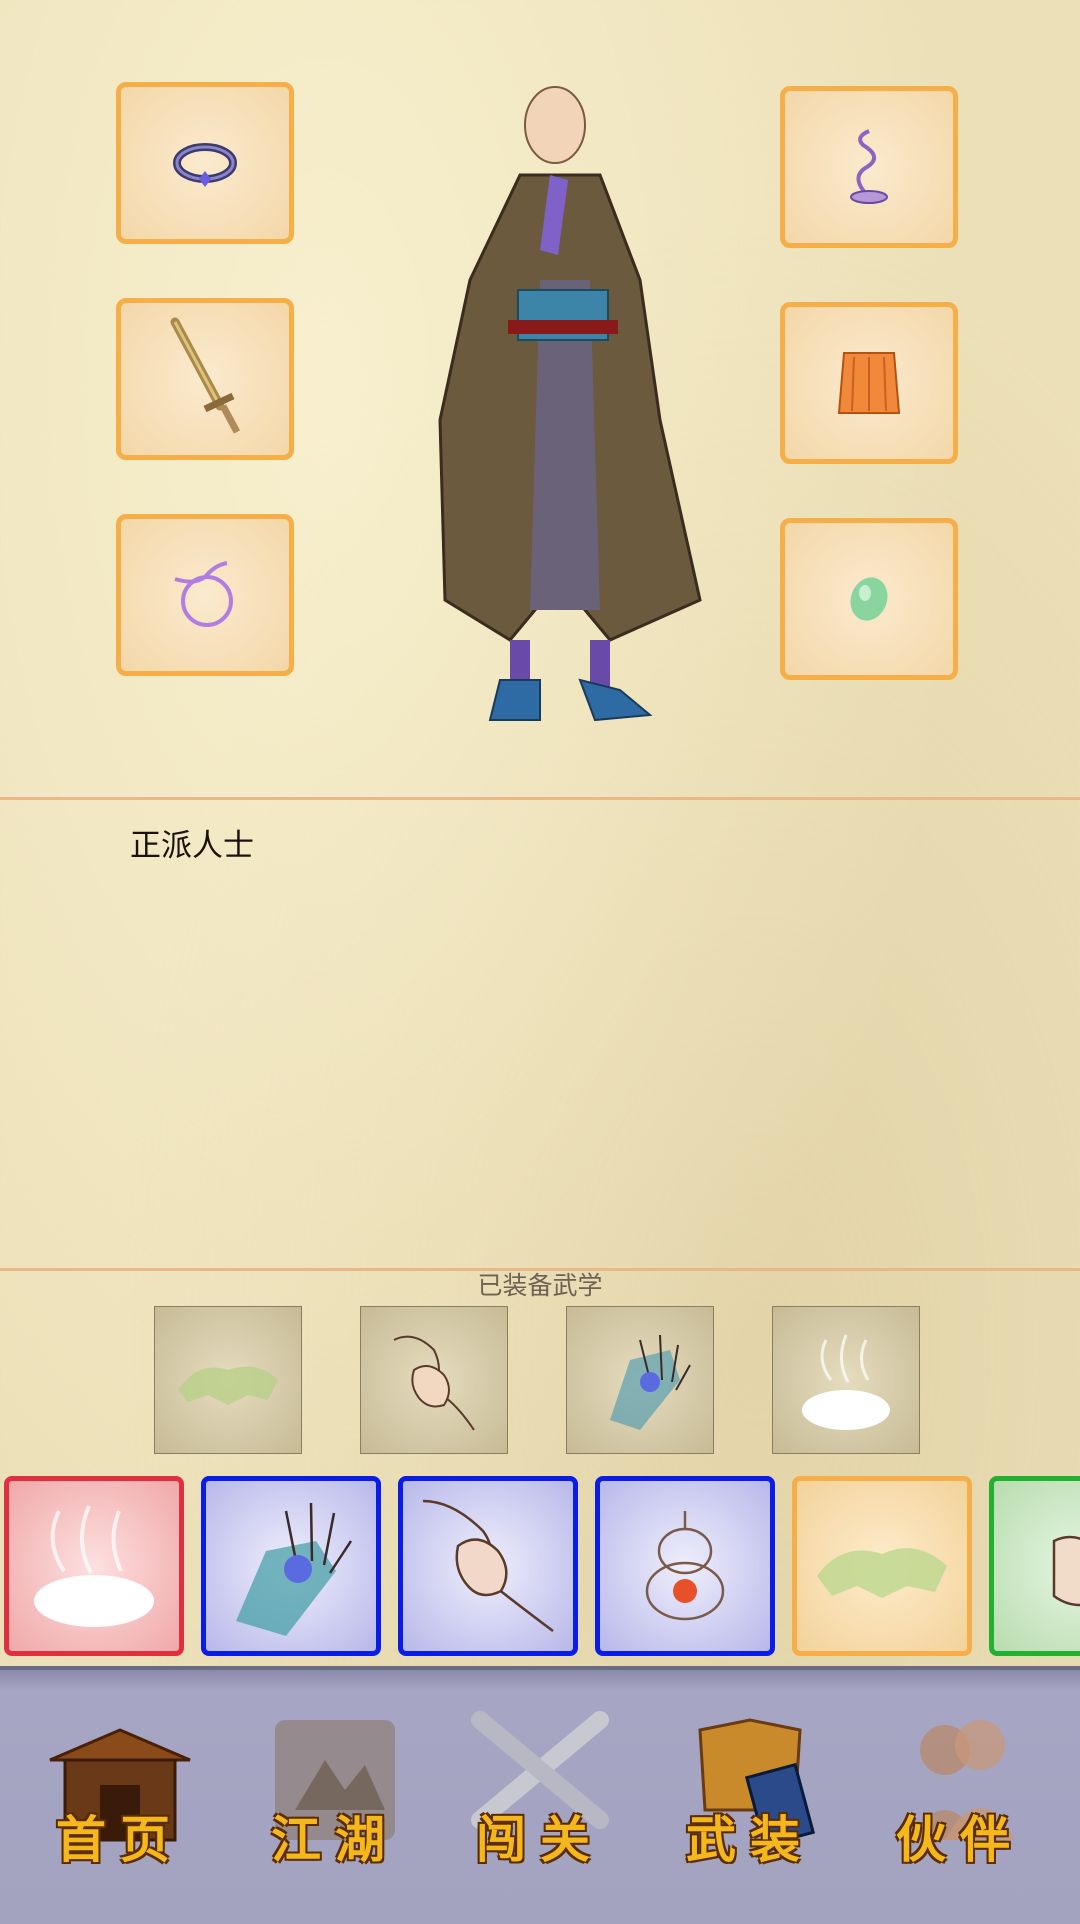  Describe the element at coordinates (1066, 1571) in the screenshot. I see `fist-icon` at that location.